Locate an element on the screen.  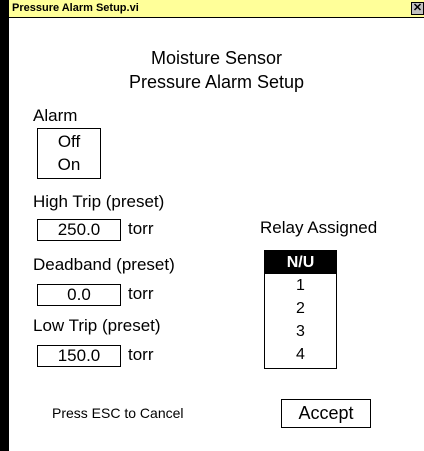
high-trip-input: 250.0 is located at coordinates (79, 230).